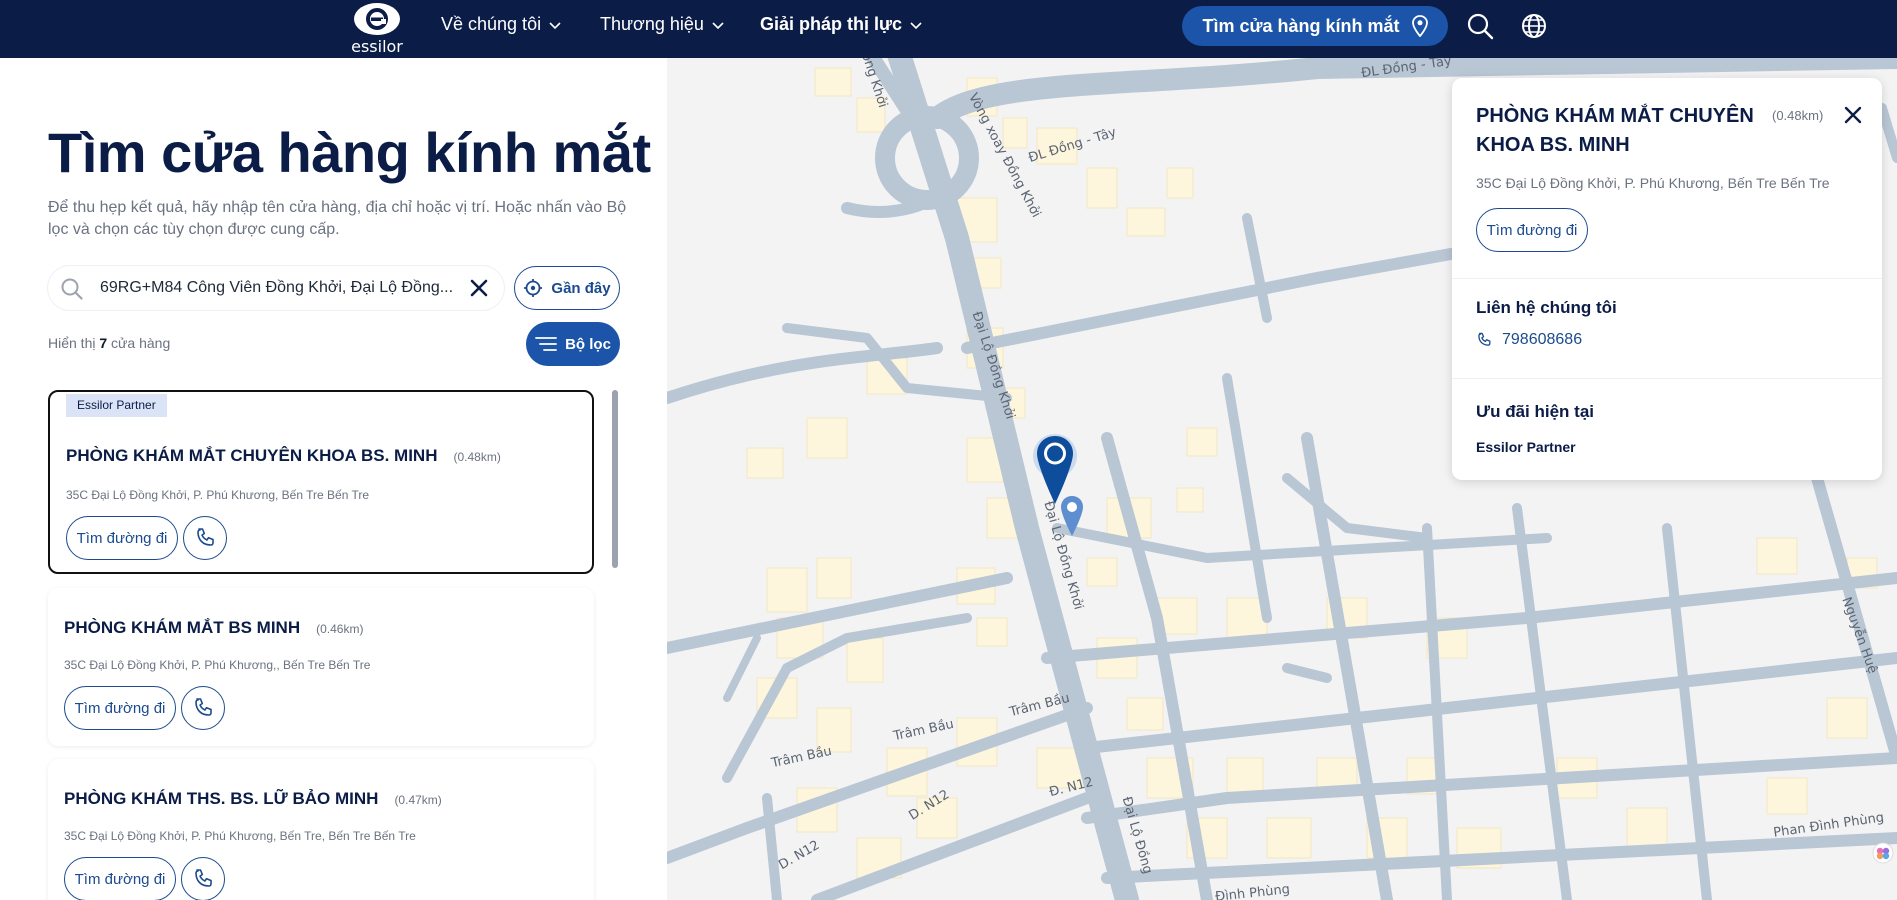 The height and width of the screenshot is (900, 1897). What do you see at coordinates (1072, 516) in the screenshot?
I see `map-marker` at bounding box center [1072, 516].